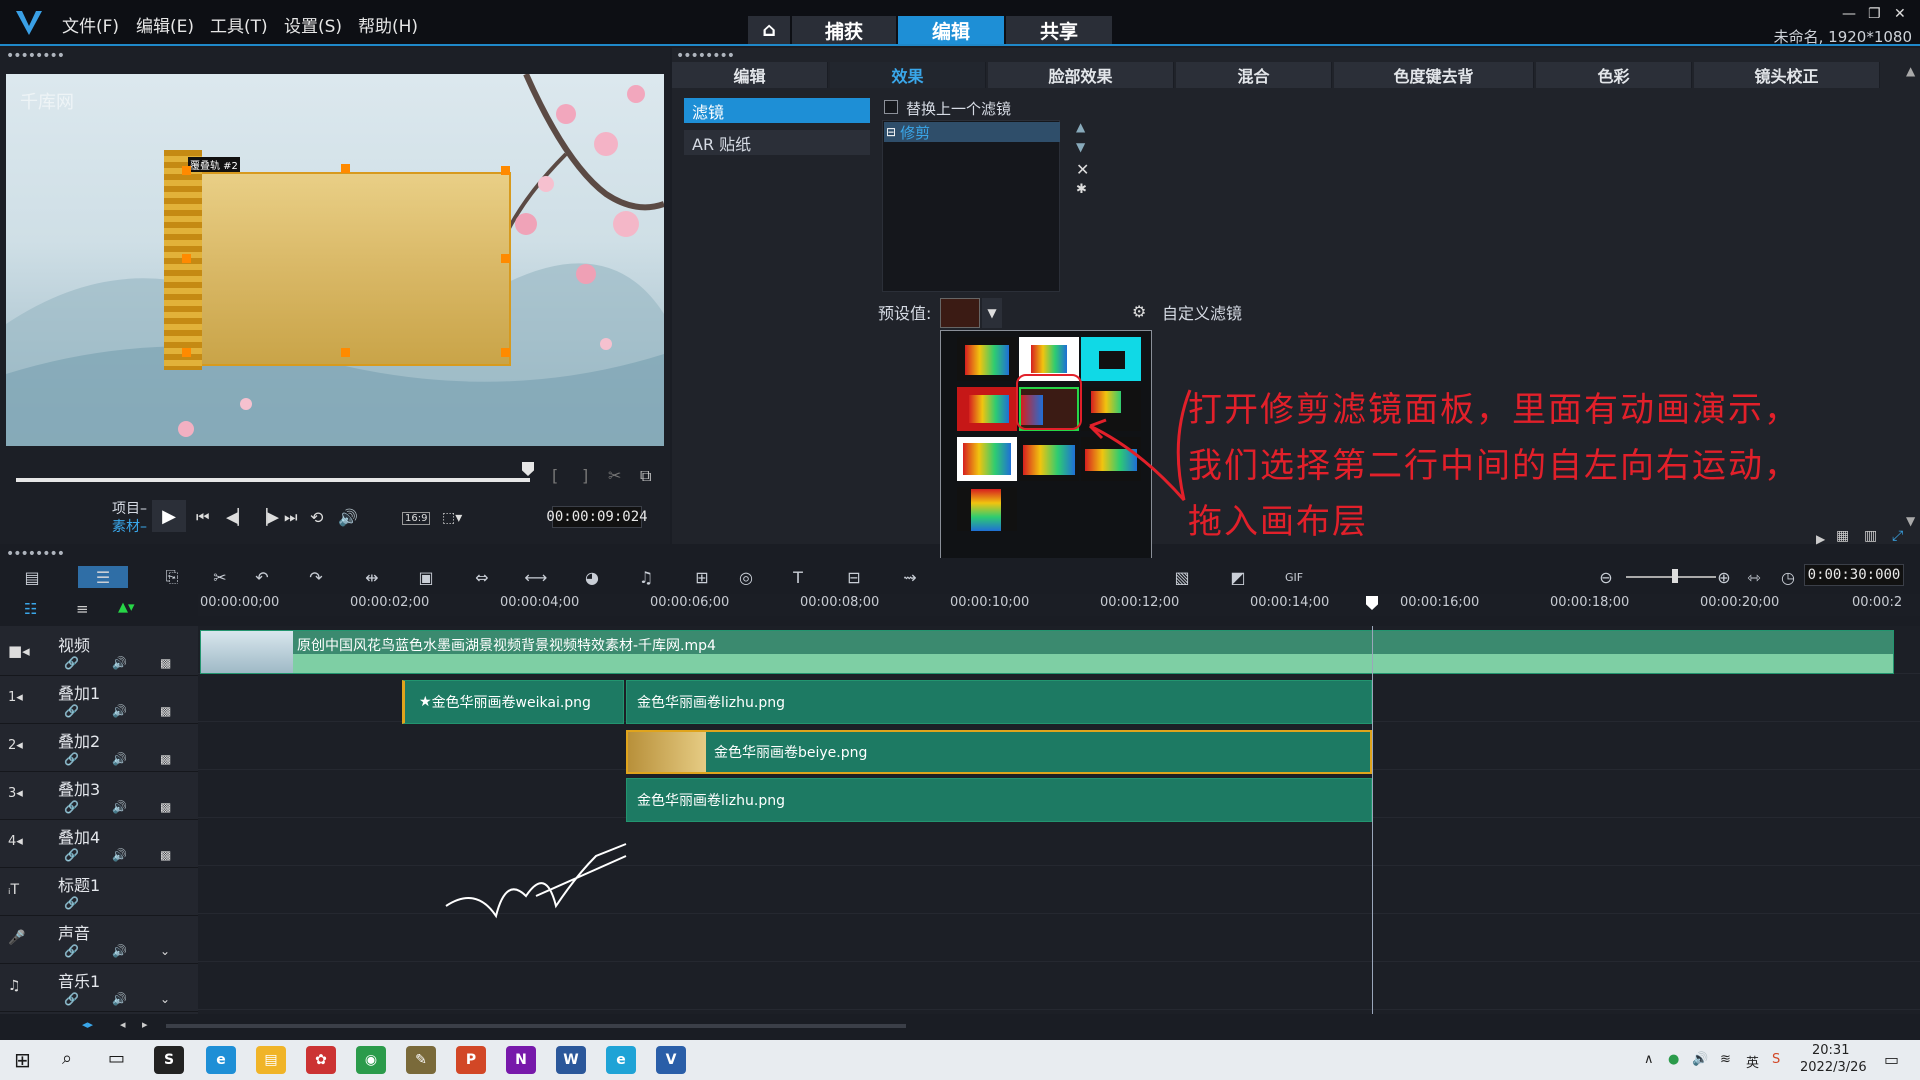 Image resolution: width=1920 pixels, height=1080 pixels. Describe the element at coordinates (99, 844) in the screenshot. I see `track-header-overlay4: 4◂ 叠加4 🔗 🔊 ▩` at that location.